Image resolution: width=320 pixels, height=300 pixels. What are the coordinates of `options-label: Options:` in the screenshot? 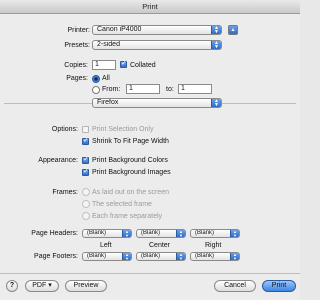 It's located at (64, 129).